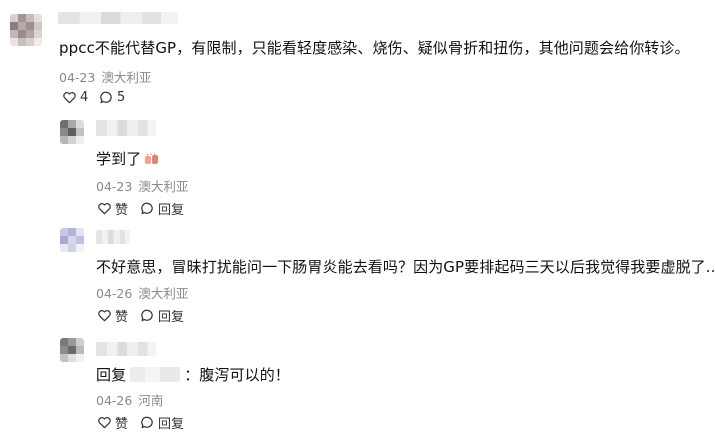  I want to click on reply-prefix: 回复, so click(111, 375).